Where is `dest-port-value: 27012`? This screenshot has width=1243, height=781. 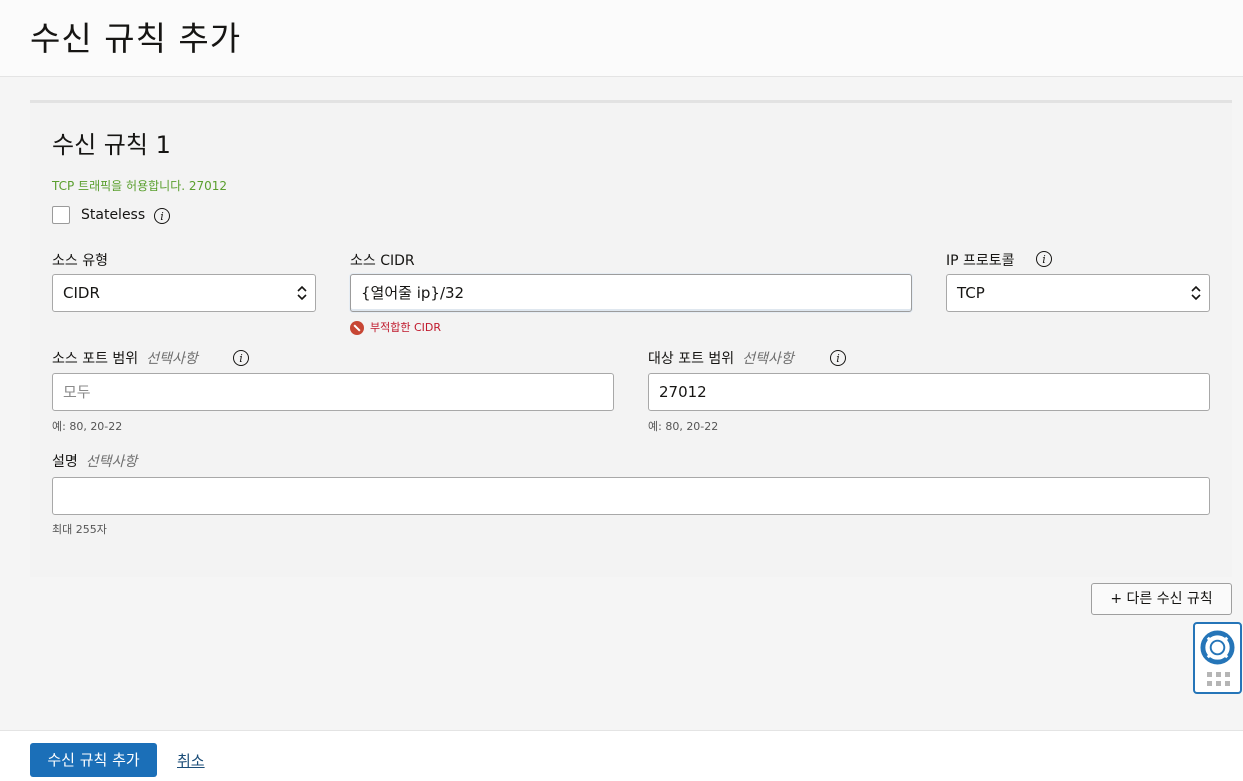 dest-port-value: 27012 is located at coordinates (683, 392).